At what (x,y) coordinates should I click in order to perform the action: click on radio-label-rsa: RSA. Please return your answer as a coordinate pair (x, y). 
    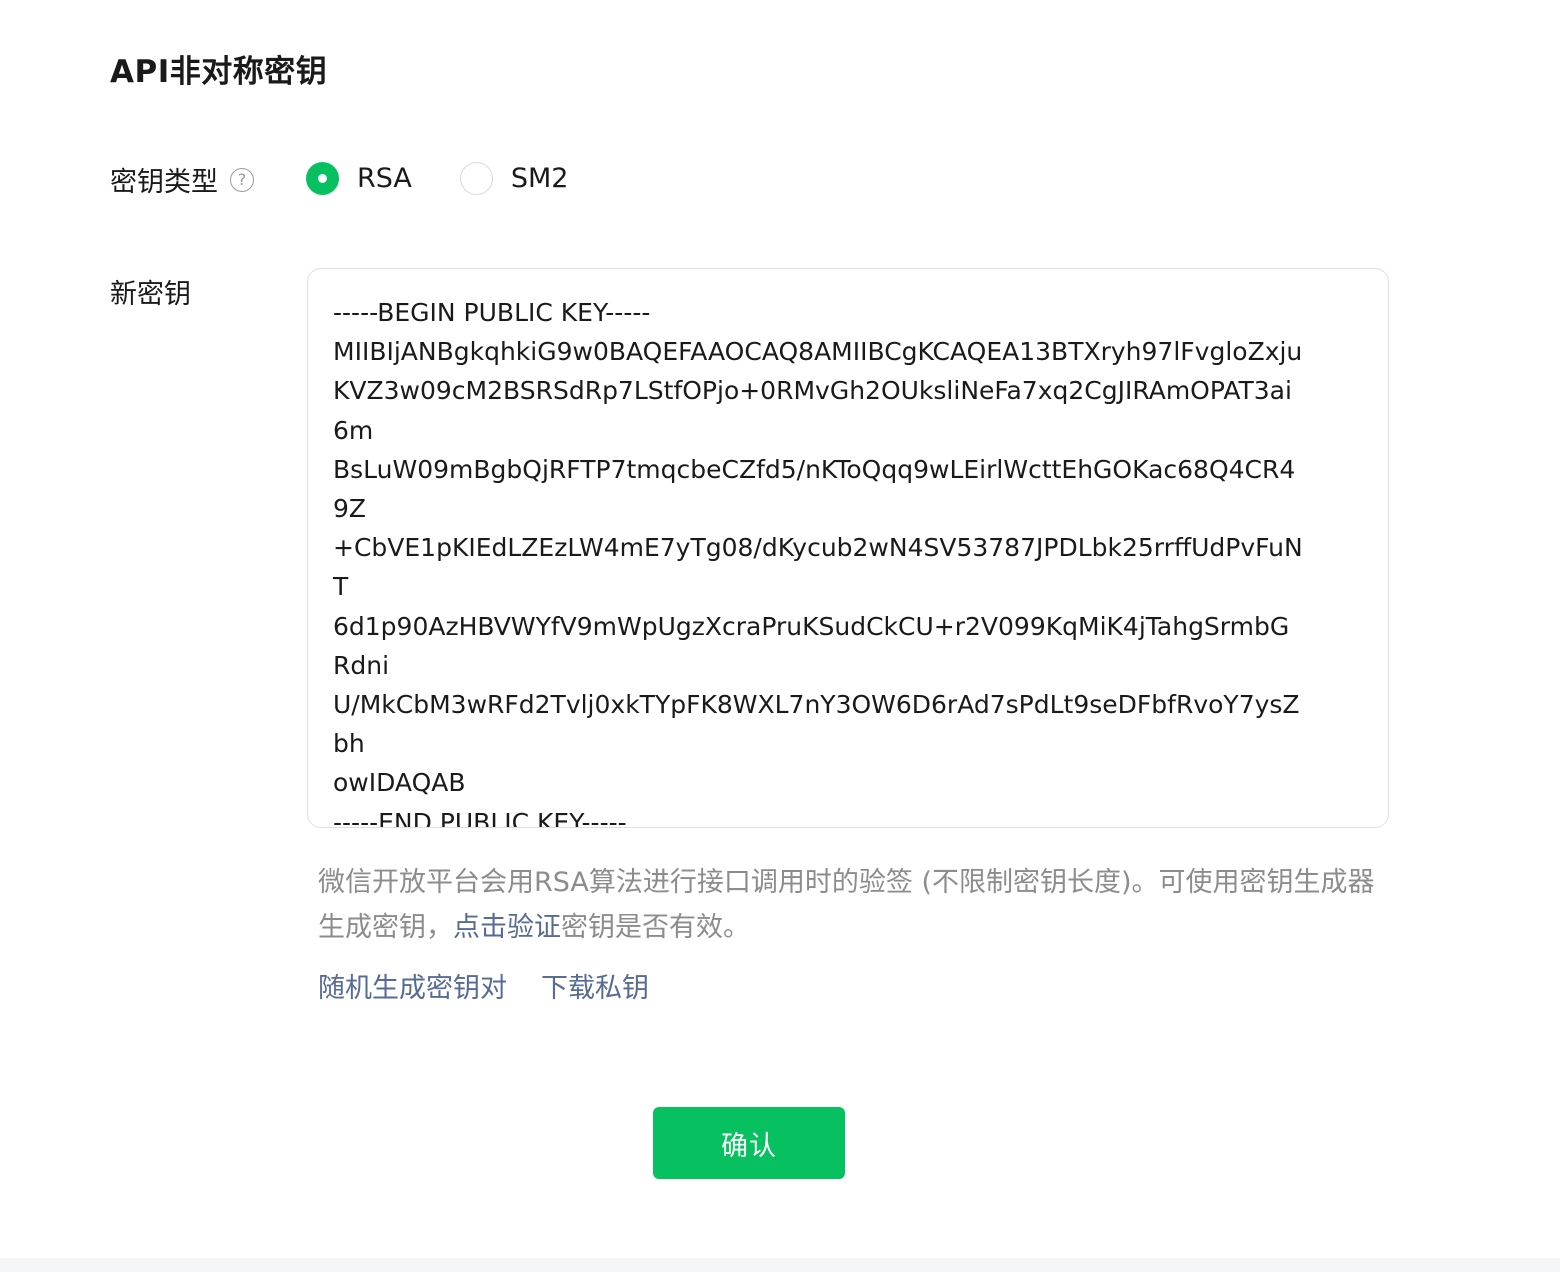
    Looking at the image, I should click on (384, 178).